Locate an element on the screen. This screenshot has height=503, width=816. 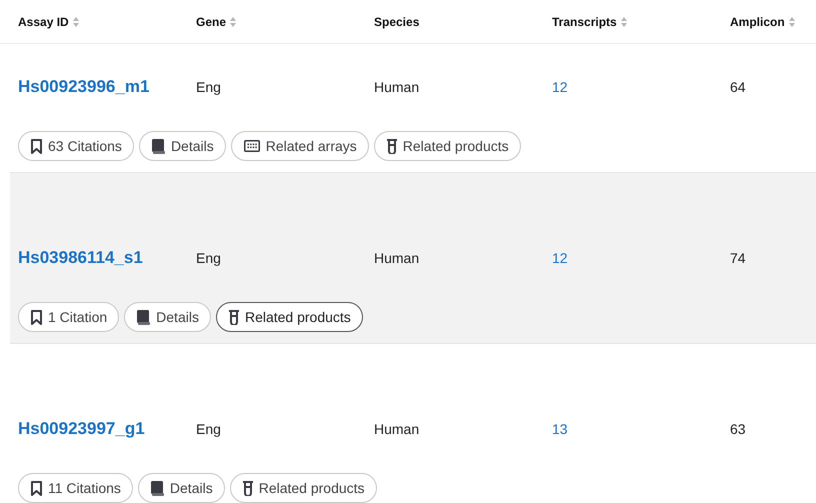
grid-icon is located at coordinates (252, 146).